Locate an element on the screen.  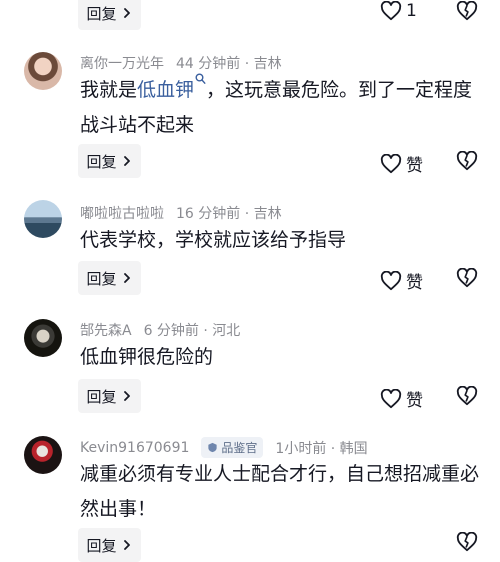
username: 郜先森A is located at coordinates (106, 330).